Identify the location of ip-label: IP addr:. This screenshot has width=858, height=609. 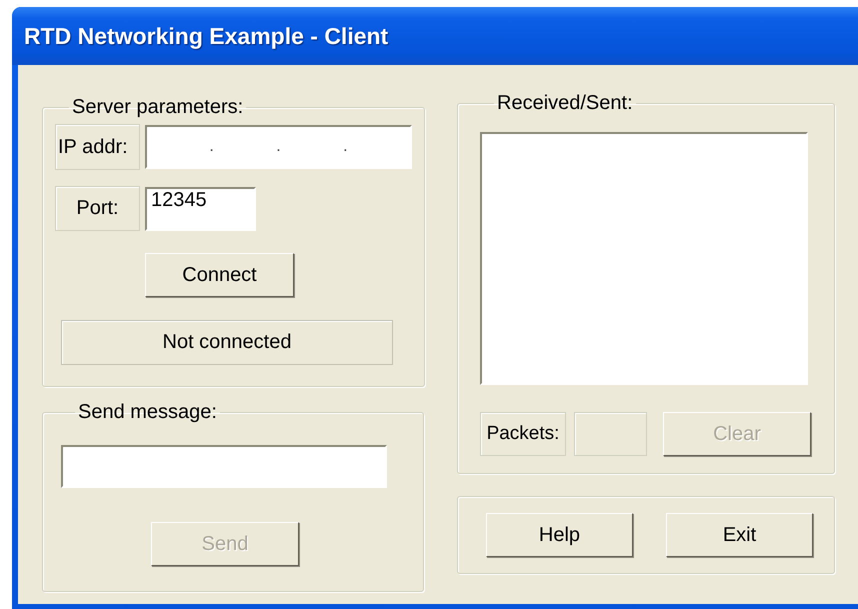
(97, 147).